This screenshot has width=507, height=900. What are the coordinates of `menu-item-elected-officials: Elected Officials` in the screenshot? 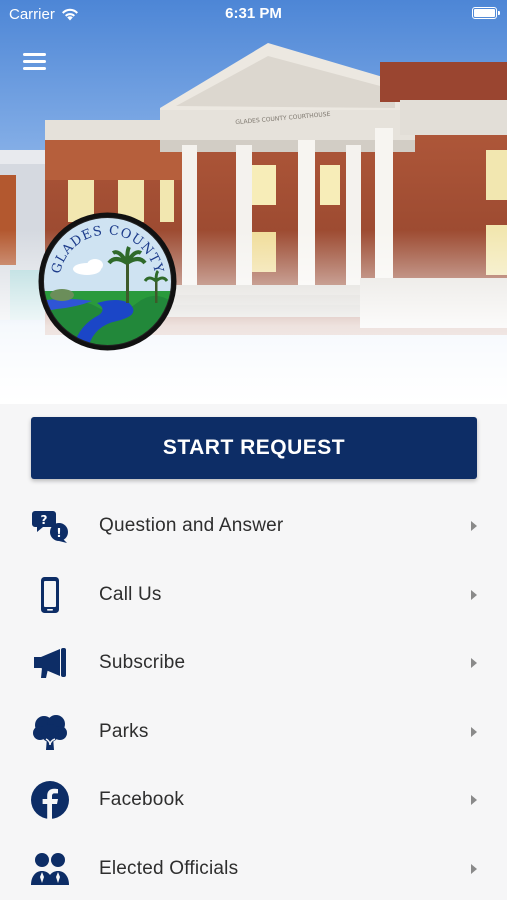 It's located at (253, 867).